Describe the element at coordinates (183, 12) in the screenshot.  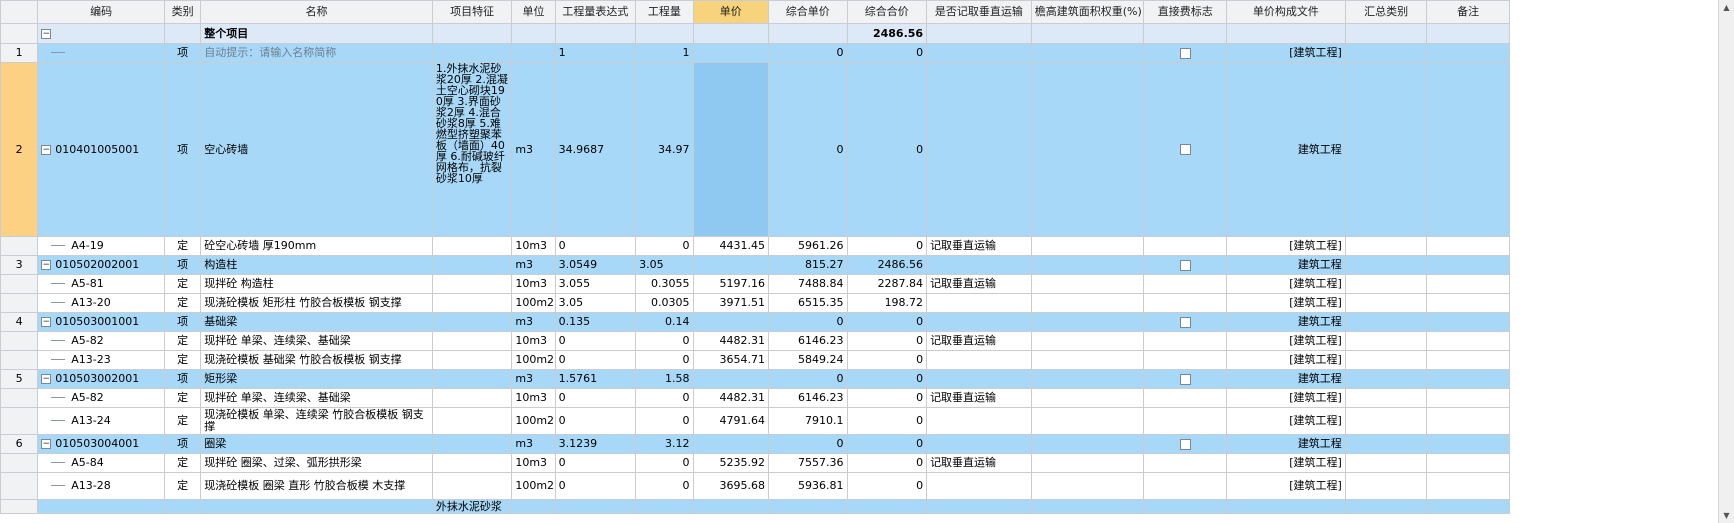
I see `col-header-type: 类别` at that location.